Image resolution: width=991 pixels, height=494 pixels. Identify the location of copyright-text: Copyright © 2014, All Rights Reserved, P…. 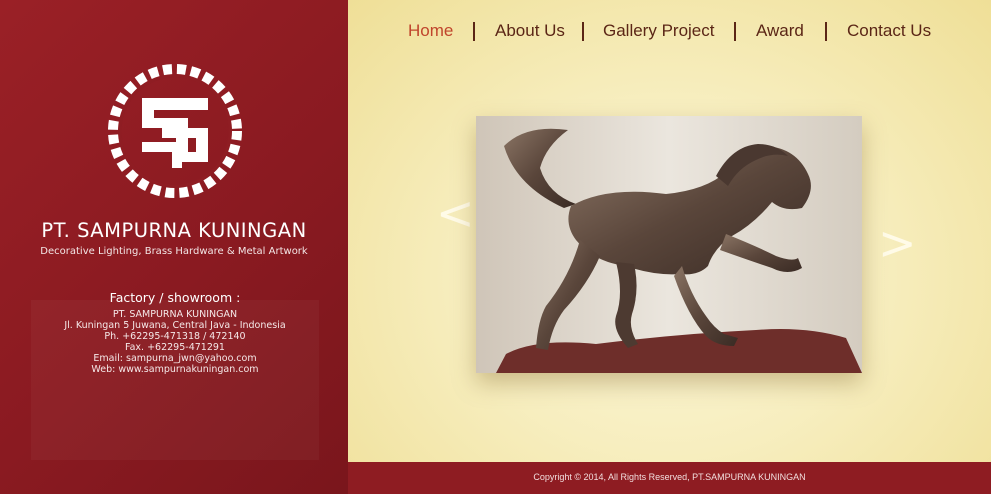
(669, 477).